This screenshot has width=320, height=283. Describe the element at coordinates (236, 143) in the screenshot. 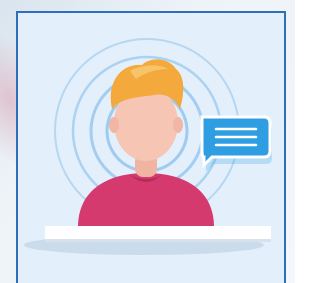

I see `chat-bubble-icon` at that location.